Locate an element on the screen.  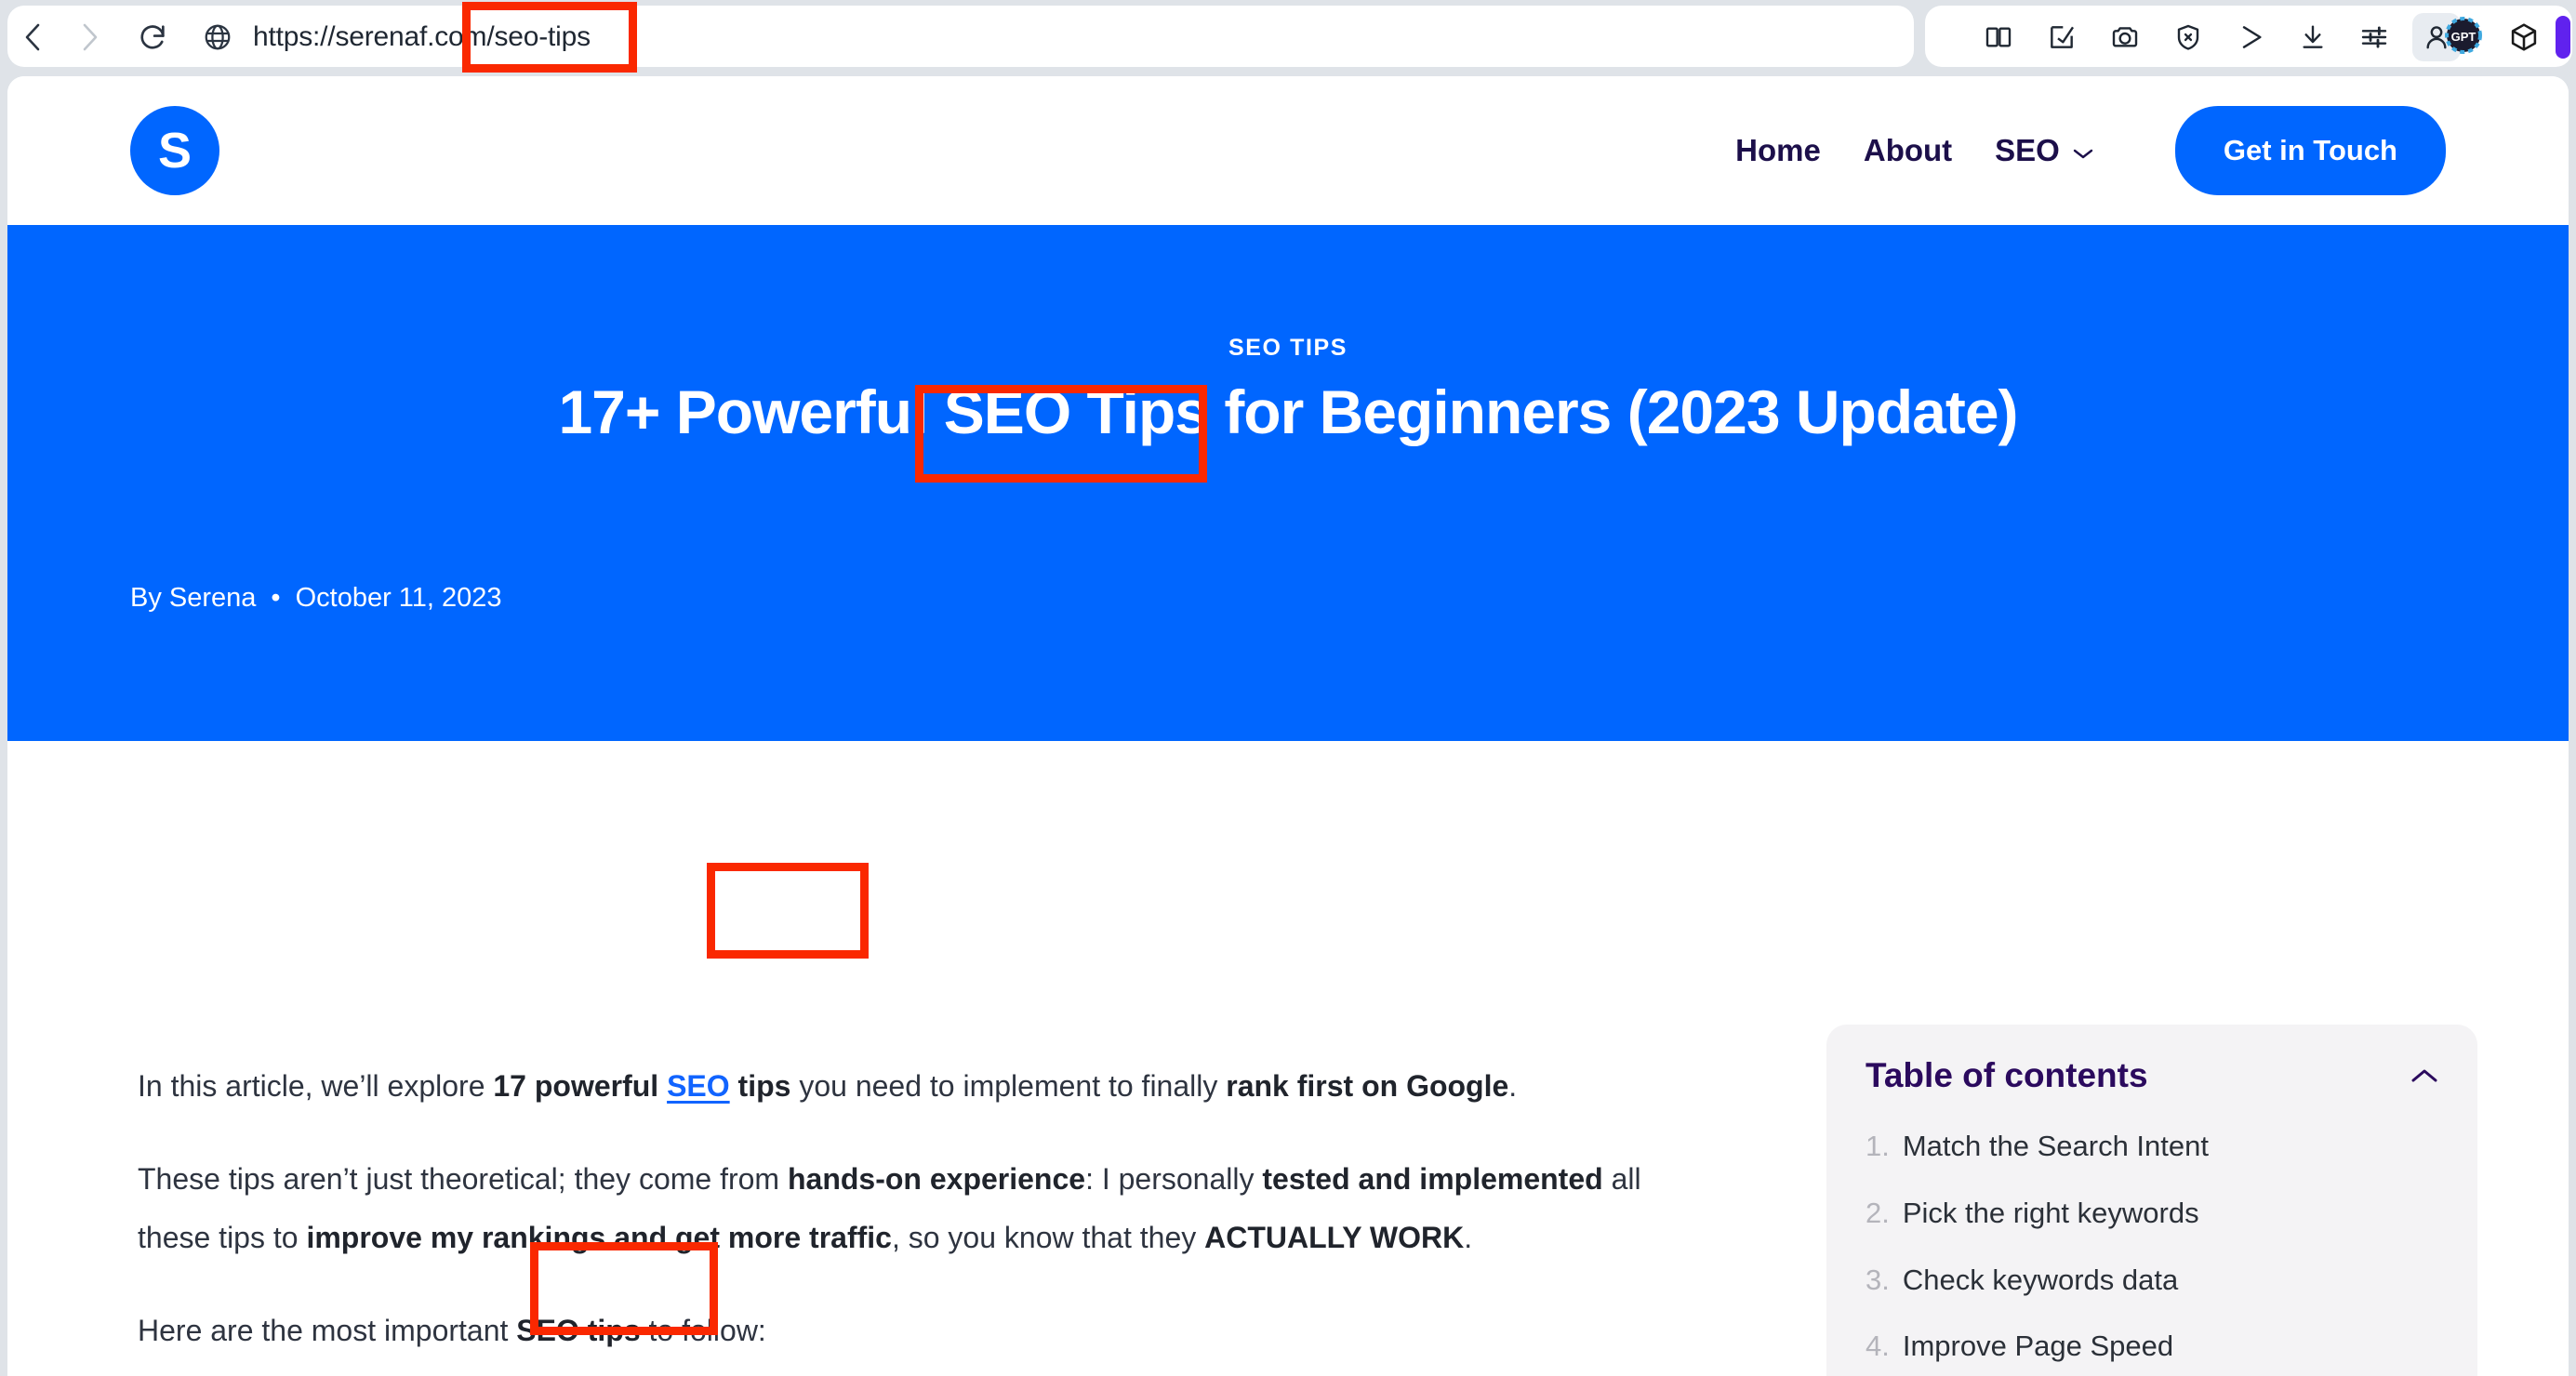
p2-bold-4: ACTUALLY WORK is located at coordinates (1334, 1237).